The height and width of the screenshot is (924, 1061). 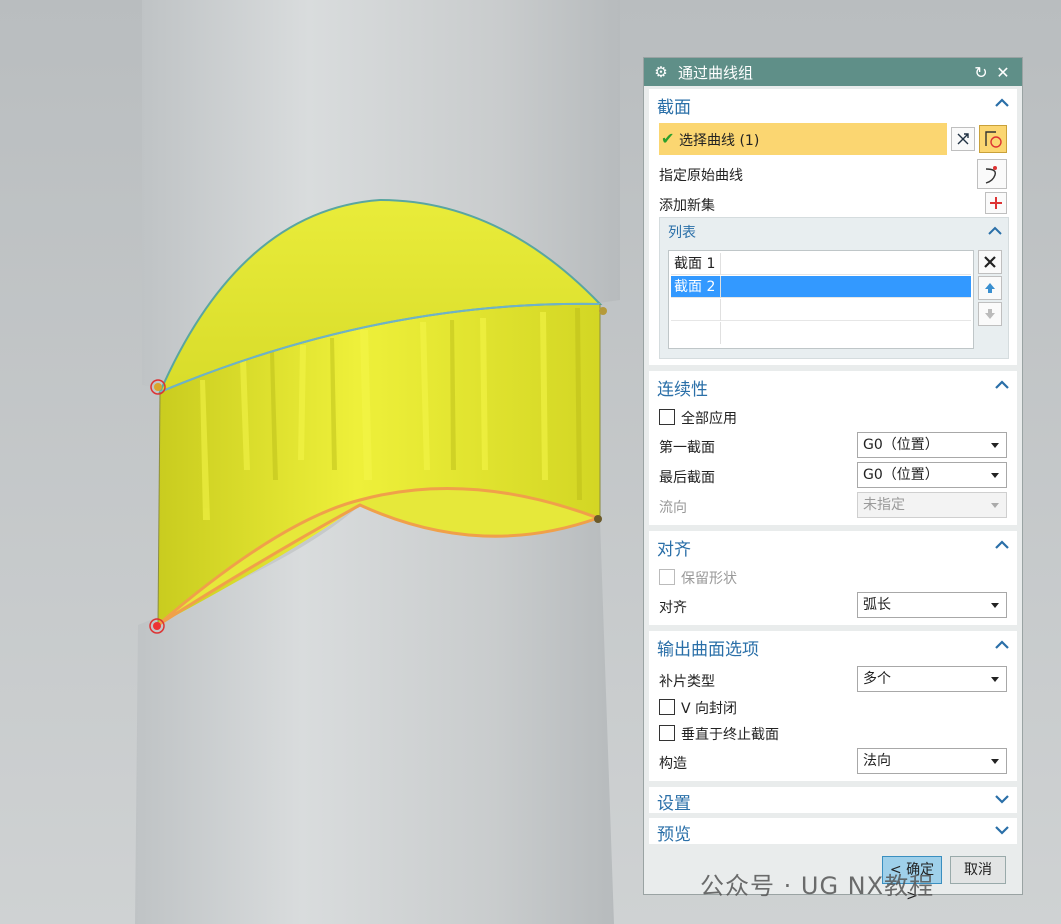 I want to click on flow-direction-dropdown: 未指定, so click(x=932, y=505).